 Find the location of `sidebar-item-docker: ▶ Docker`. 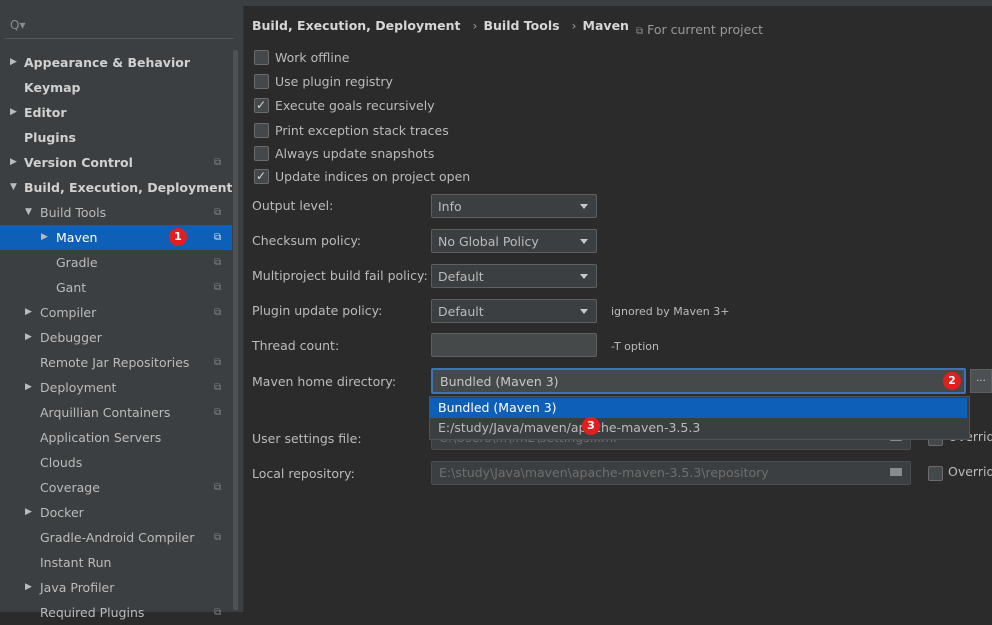

sidebar-item-docker: ▶ Docker is located at coordinates (116, 512).